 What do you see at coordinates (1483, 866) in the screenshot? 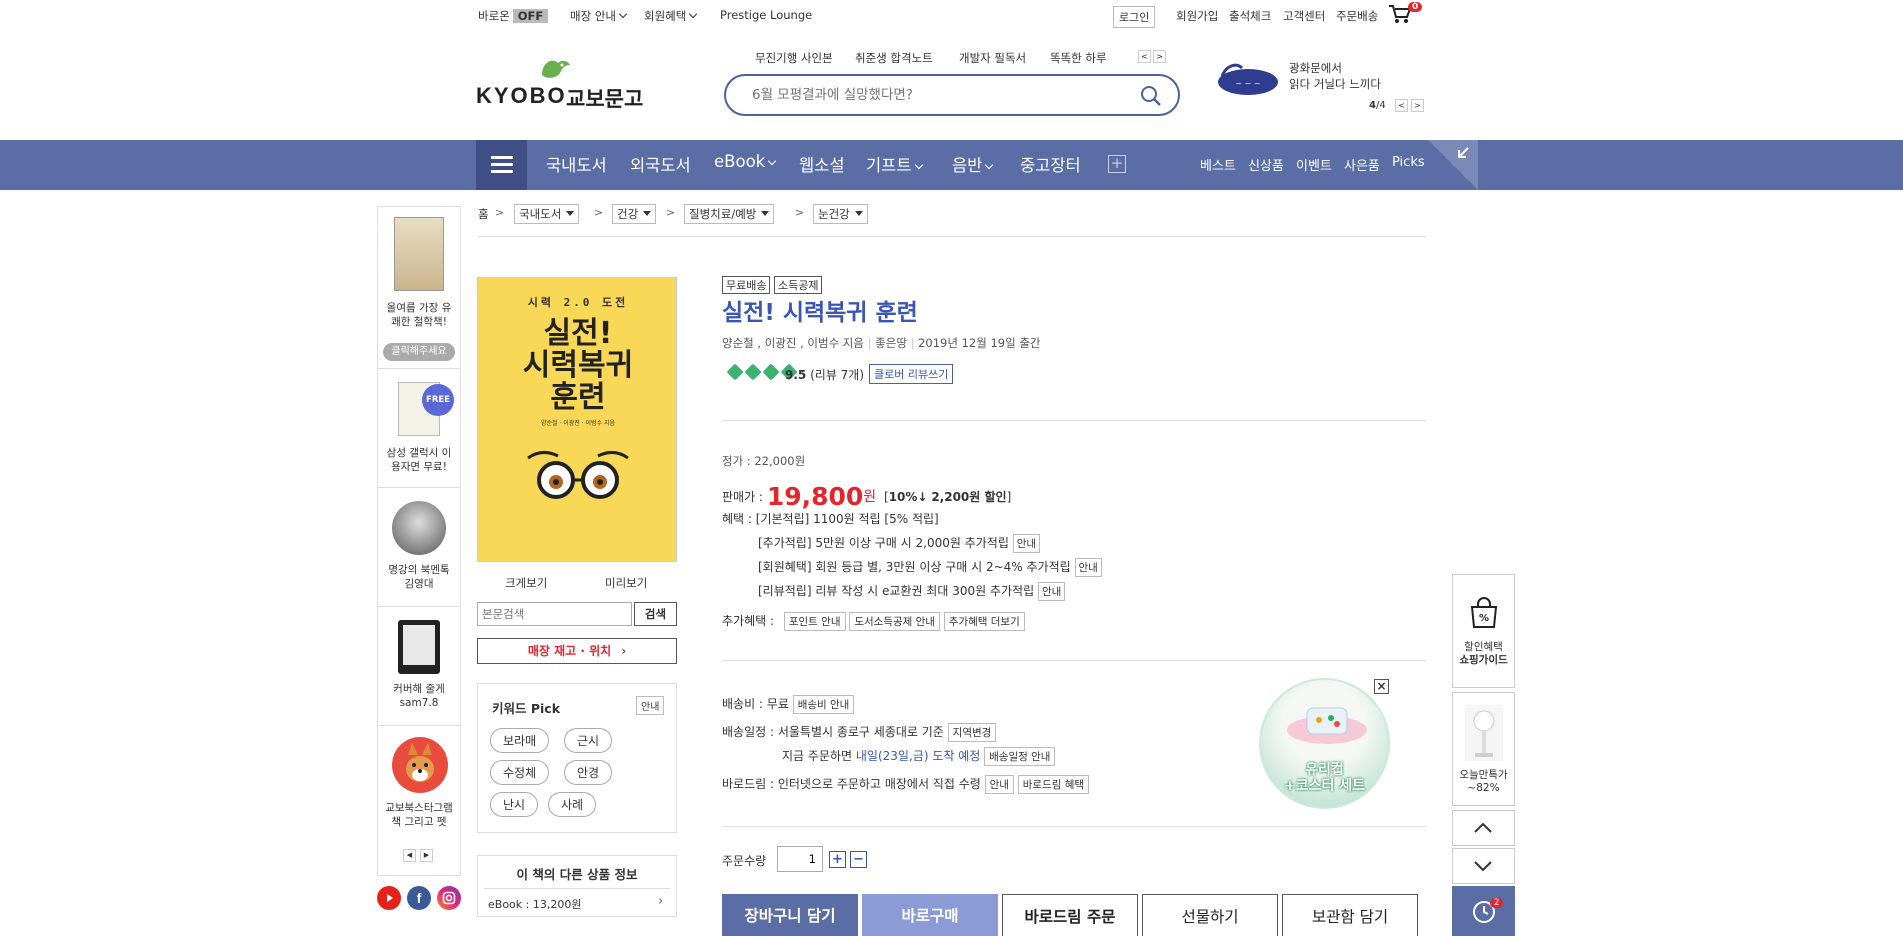
I see `scroll-down-button` at bounding box center [1483, 866].